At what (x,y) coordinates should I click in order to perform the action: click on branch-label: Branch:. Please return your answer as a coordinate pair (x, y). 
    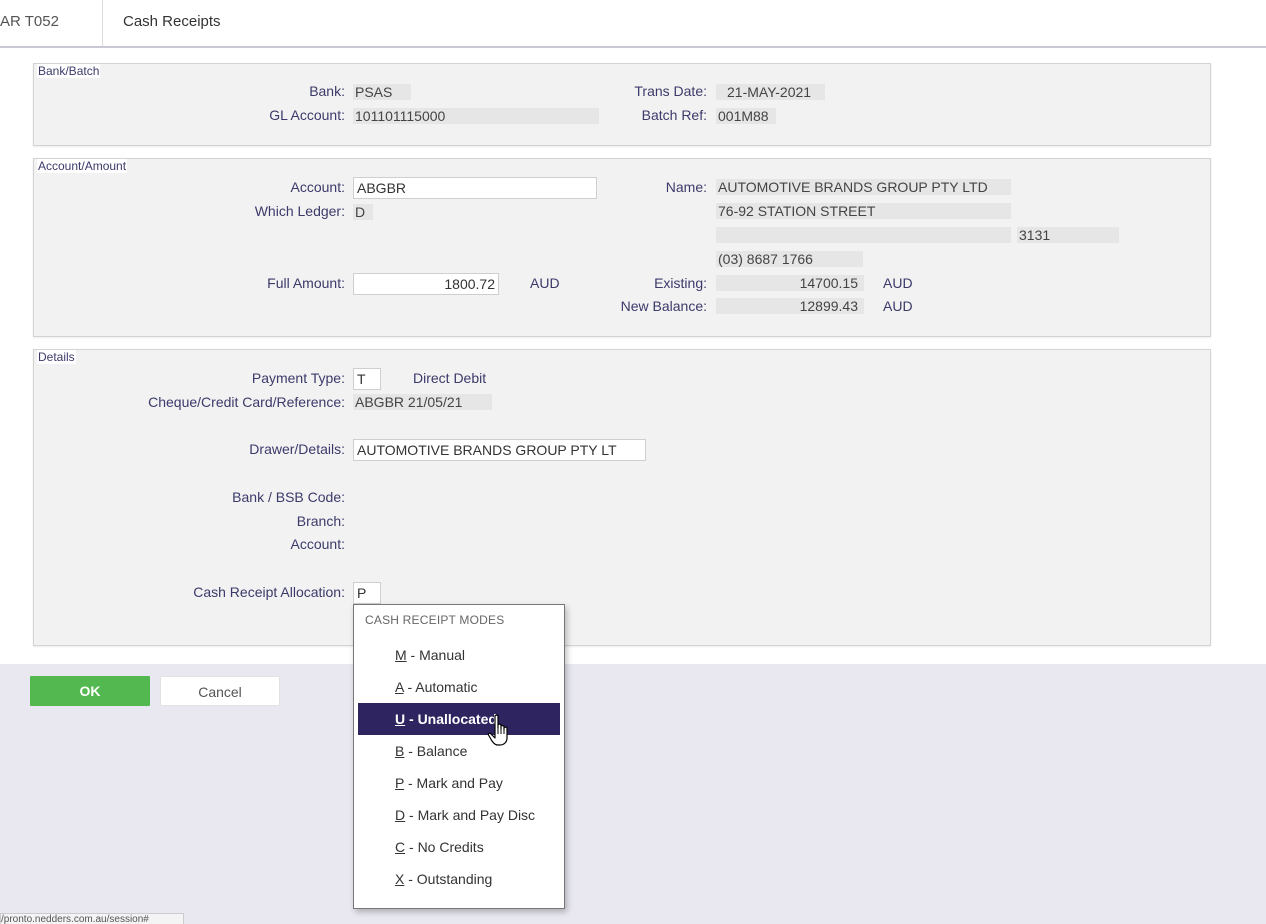
    Looking at the image, I should click on (320, 521).